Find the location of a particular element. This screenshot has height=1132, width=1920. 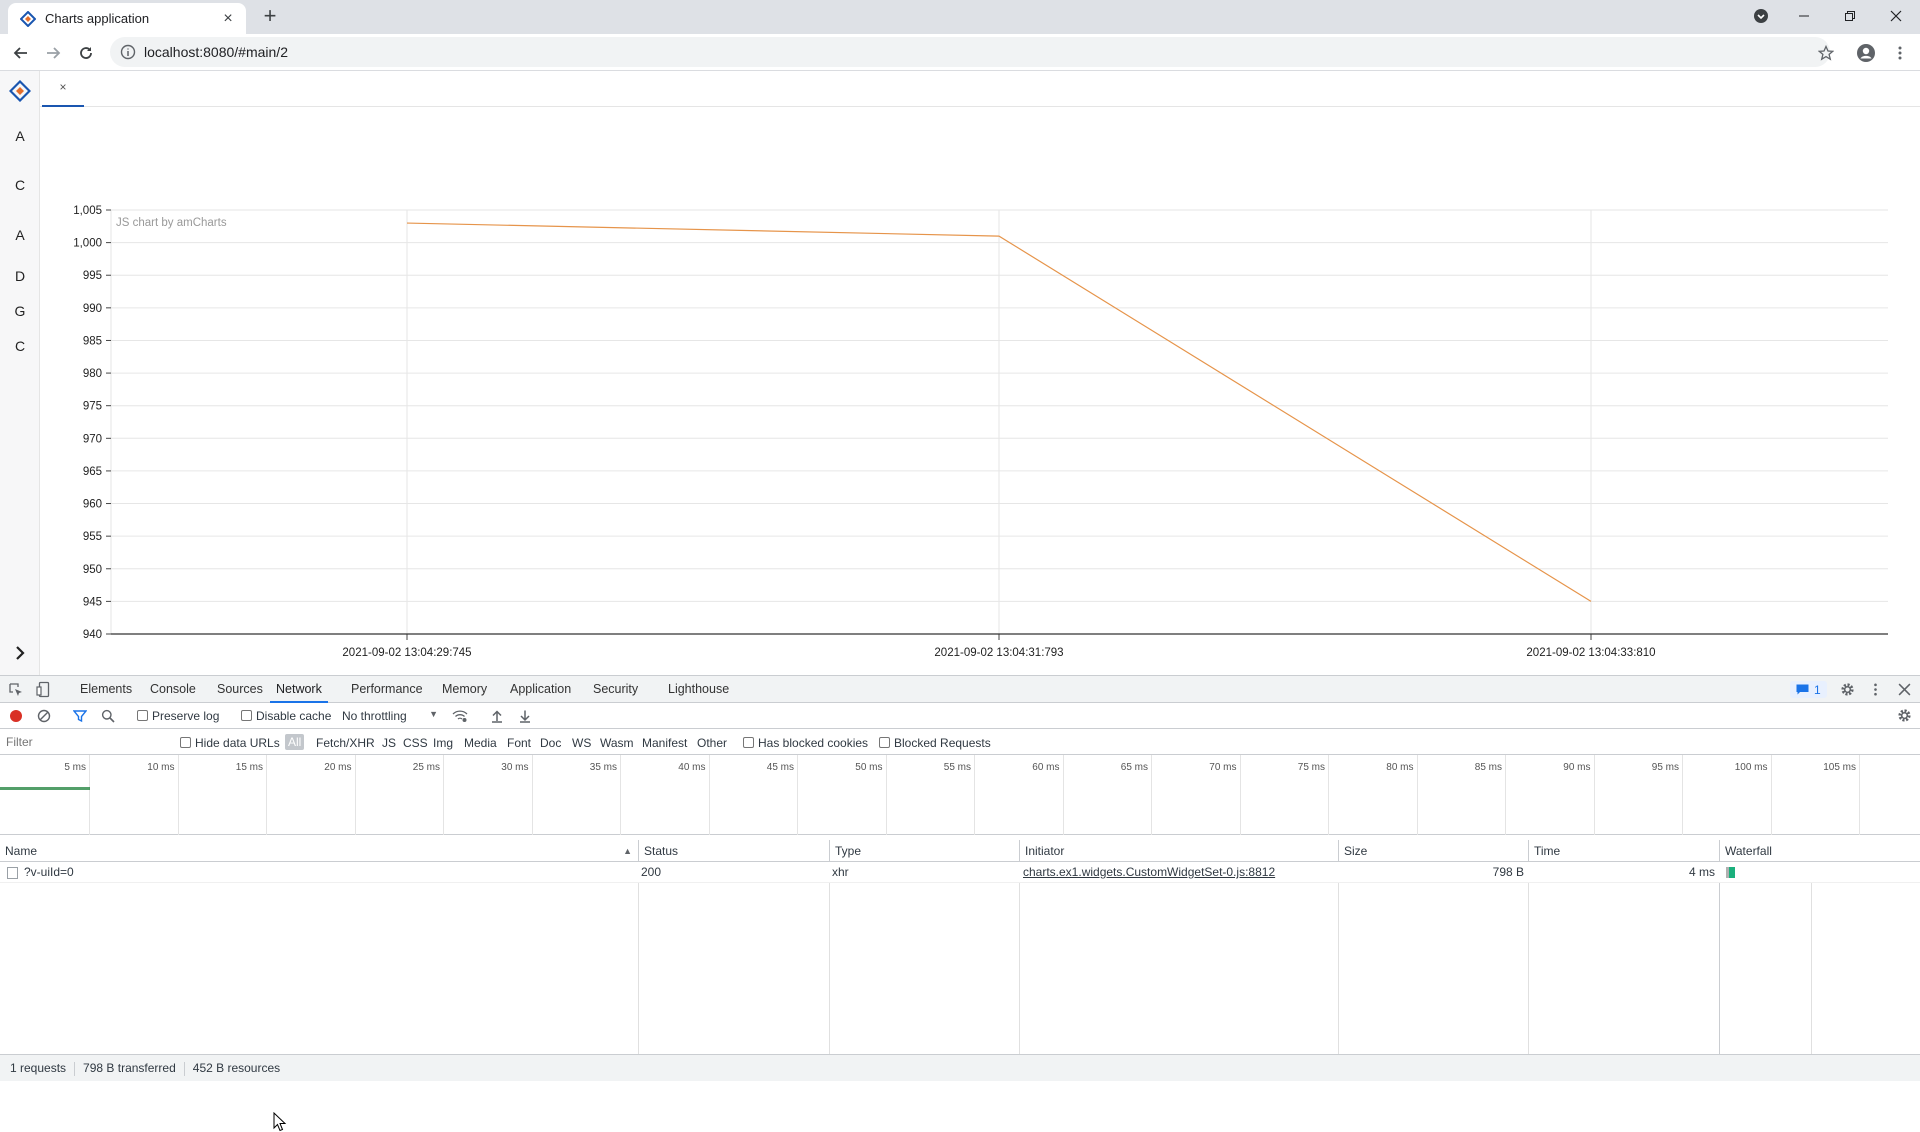

address-bar: localhost:8080/#main/2 is located at coordinates (970, 52).